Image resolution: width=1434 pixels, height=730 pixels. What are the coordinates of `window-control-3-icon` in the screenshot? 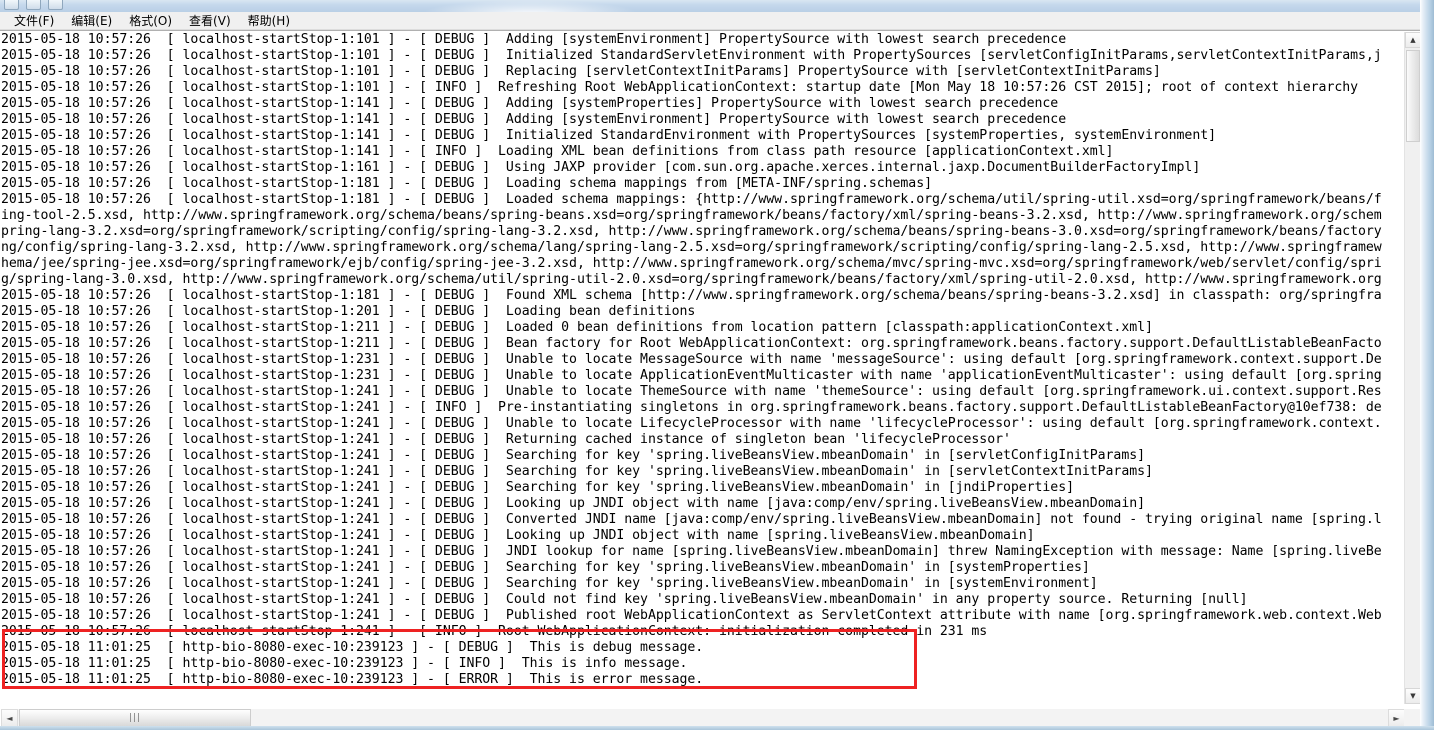 It's located at (55, 5).